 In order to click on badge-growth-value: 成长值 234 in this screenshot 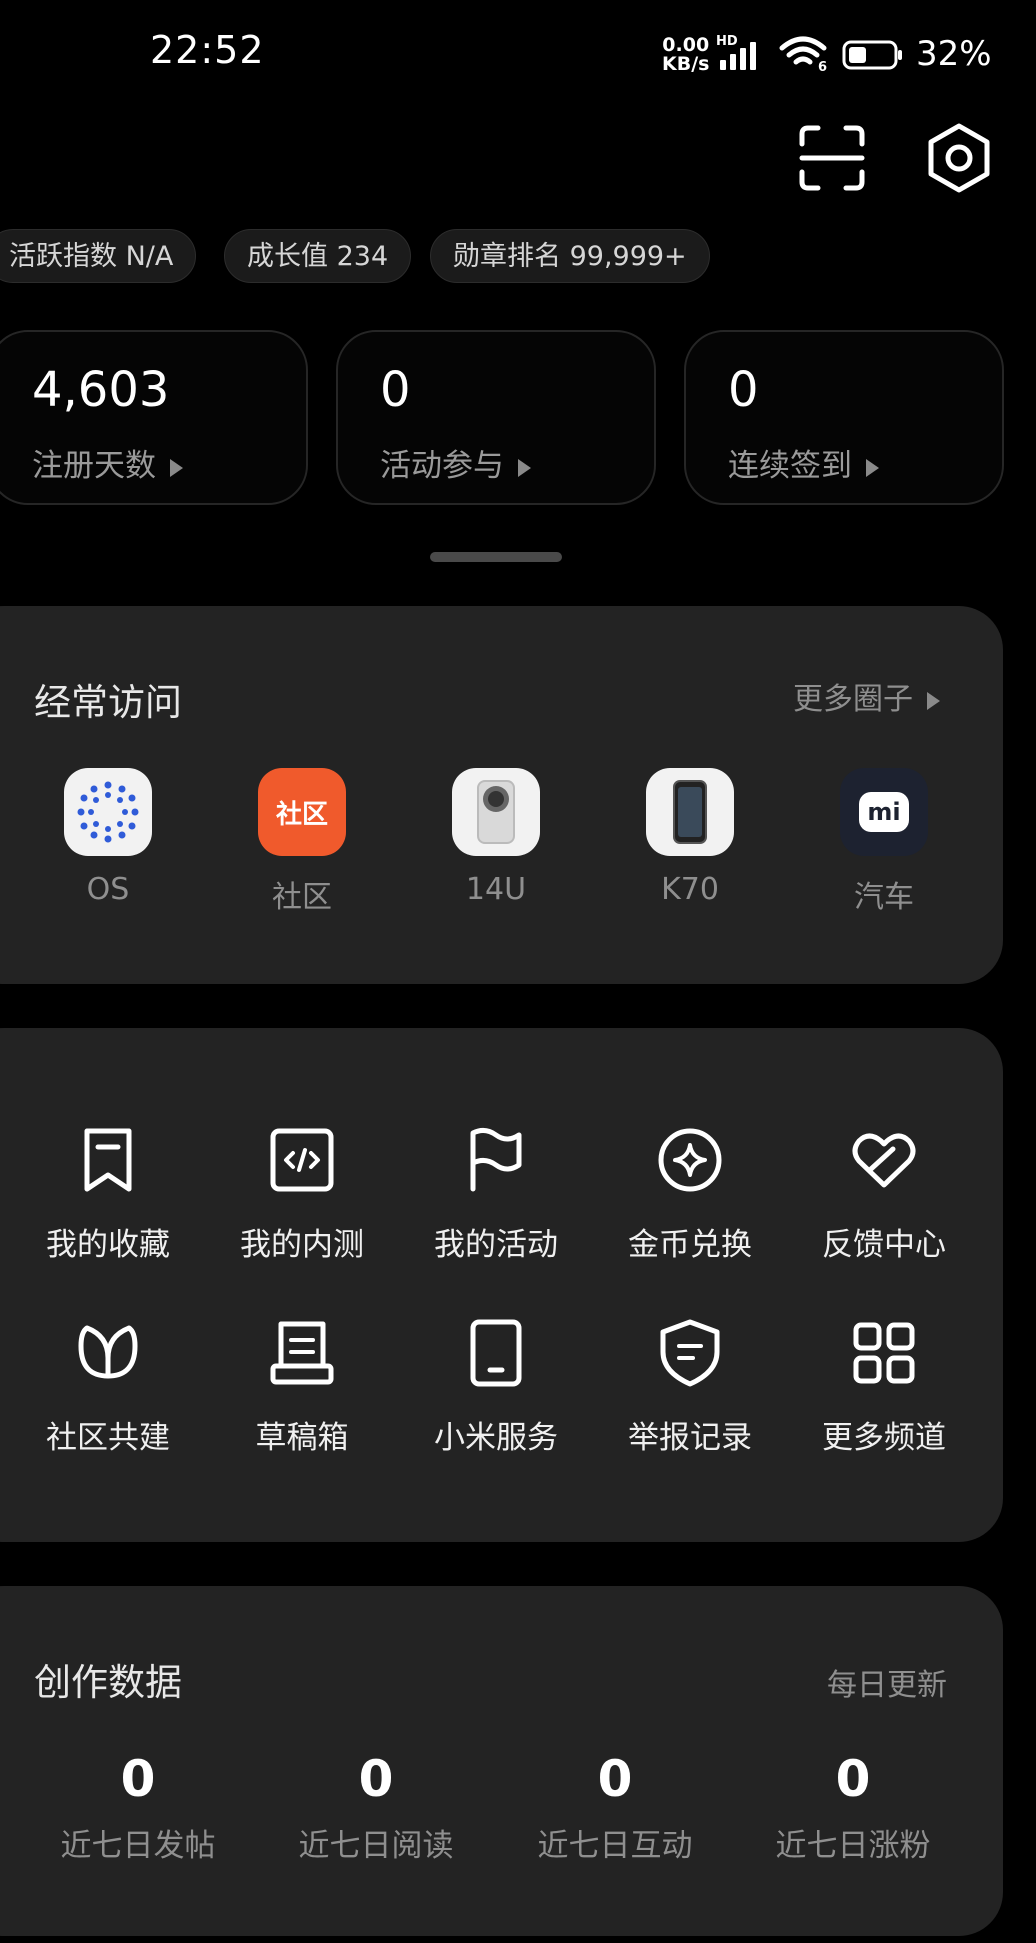, I will do `click(318, 256)`.